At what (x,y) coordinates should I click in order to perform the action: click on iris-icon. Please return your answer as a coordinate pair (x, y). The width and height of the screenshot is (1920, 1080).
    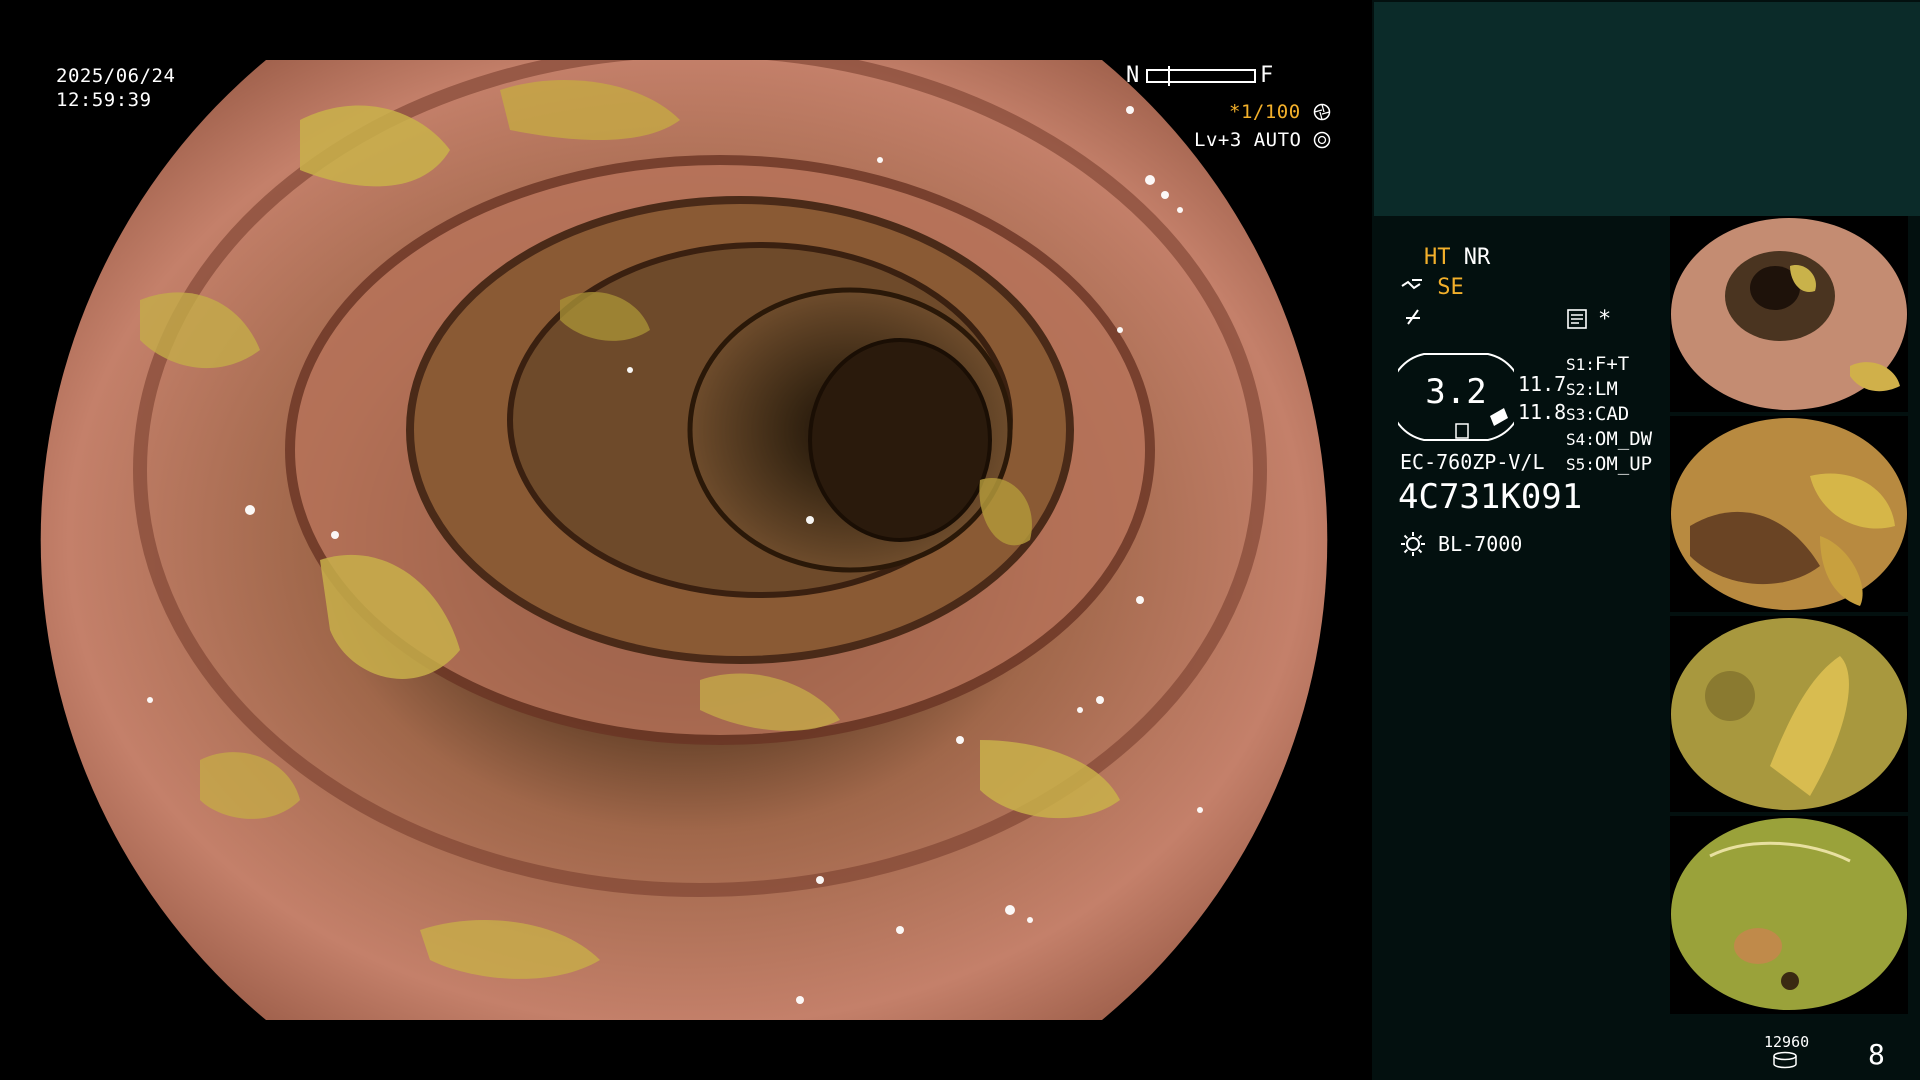
    Looking at the image, I should click on (1322, 140).